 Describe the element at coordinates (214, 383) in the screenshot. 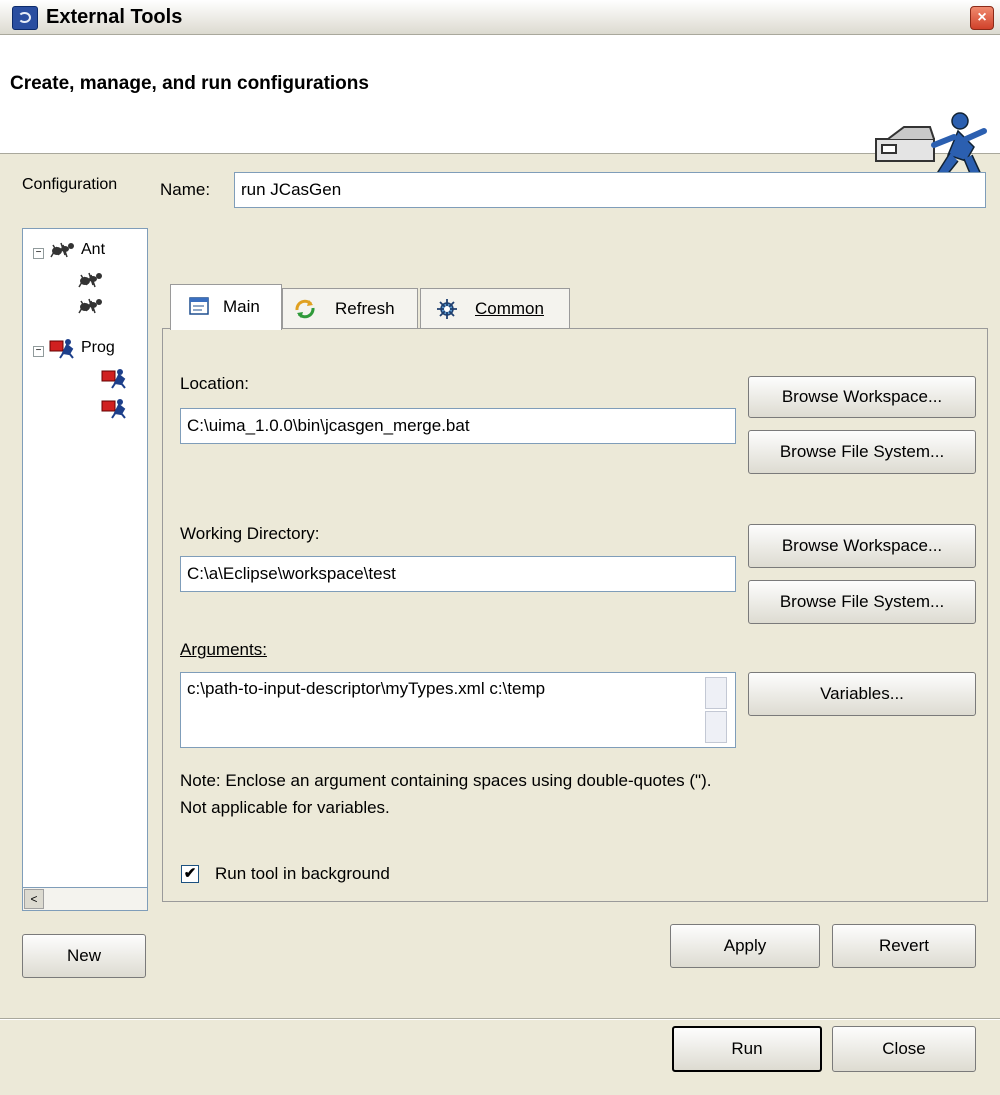

I see `location-label: Location:` at that location.